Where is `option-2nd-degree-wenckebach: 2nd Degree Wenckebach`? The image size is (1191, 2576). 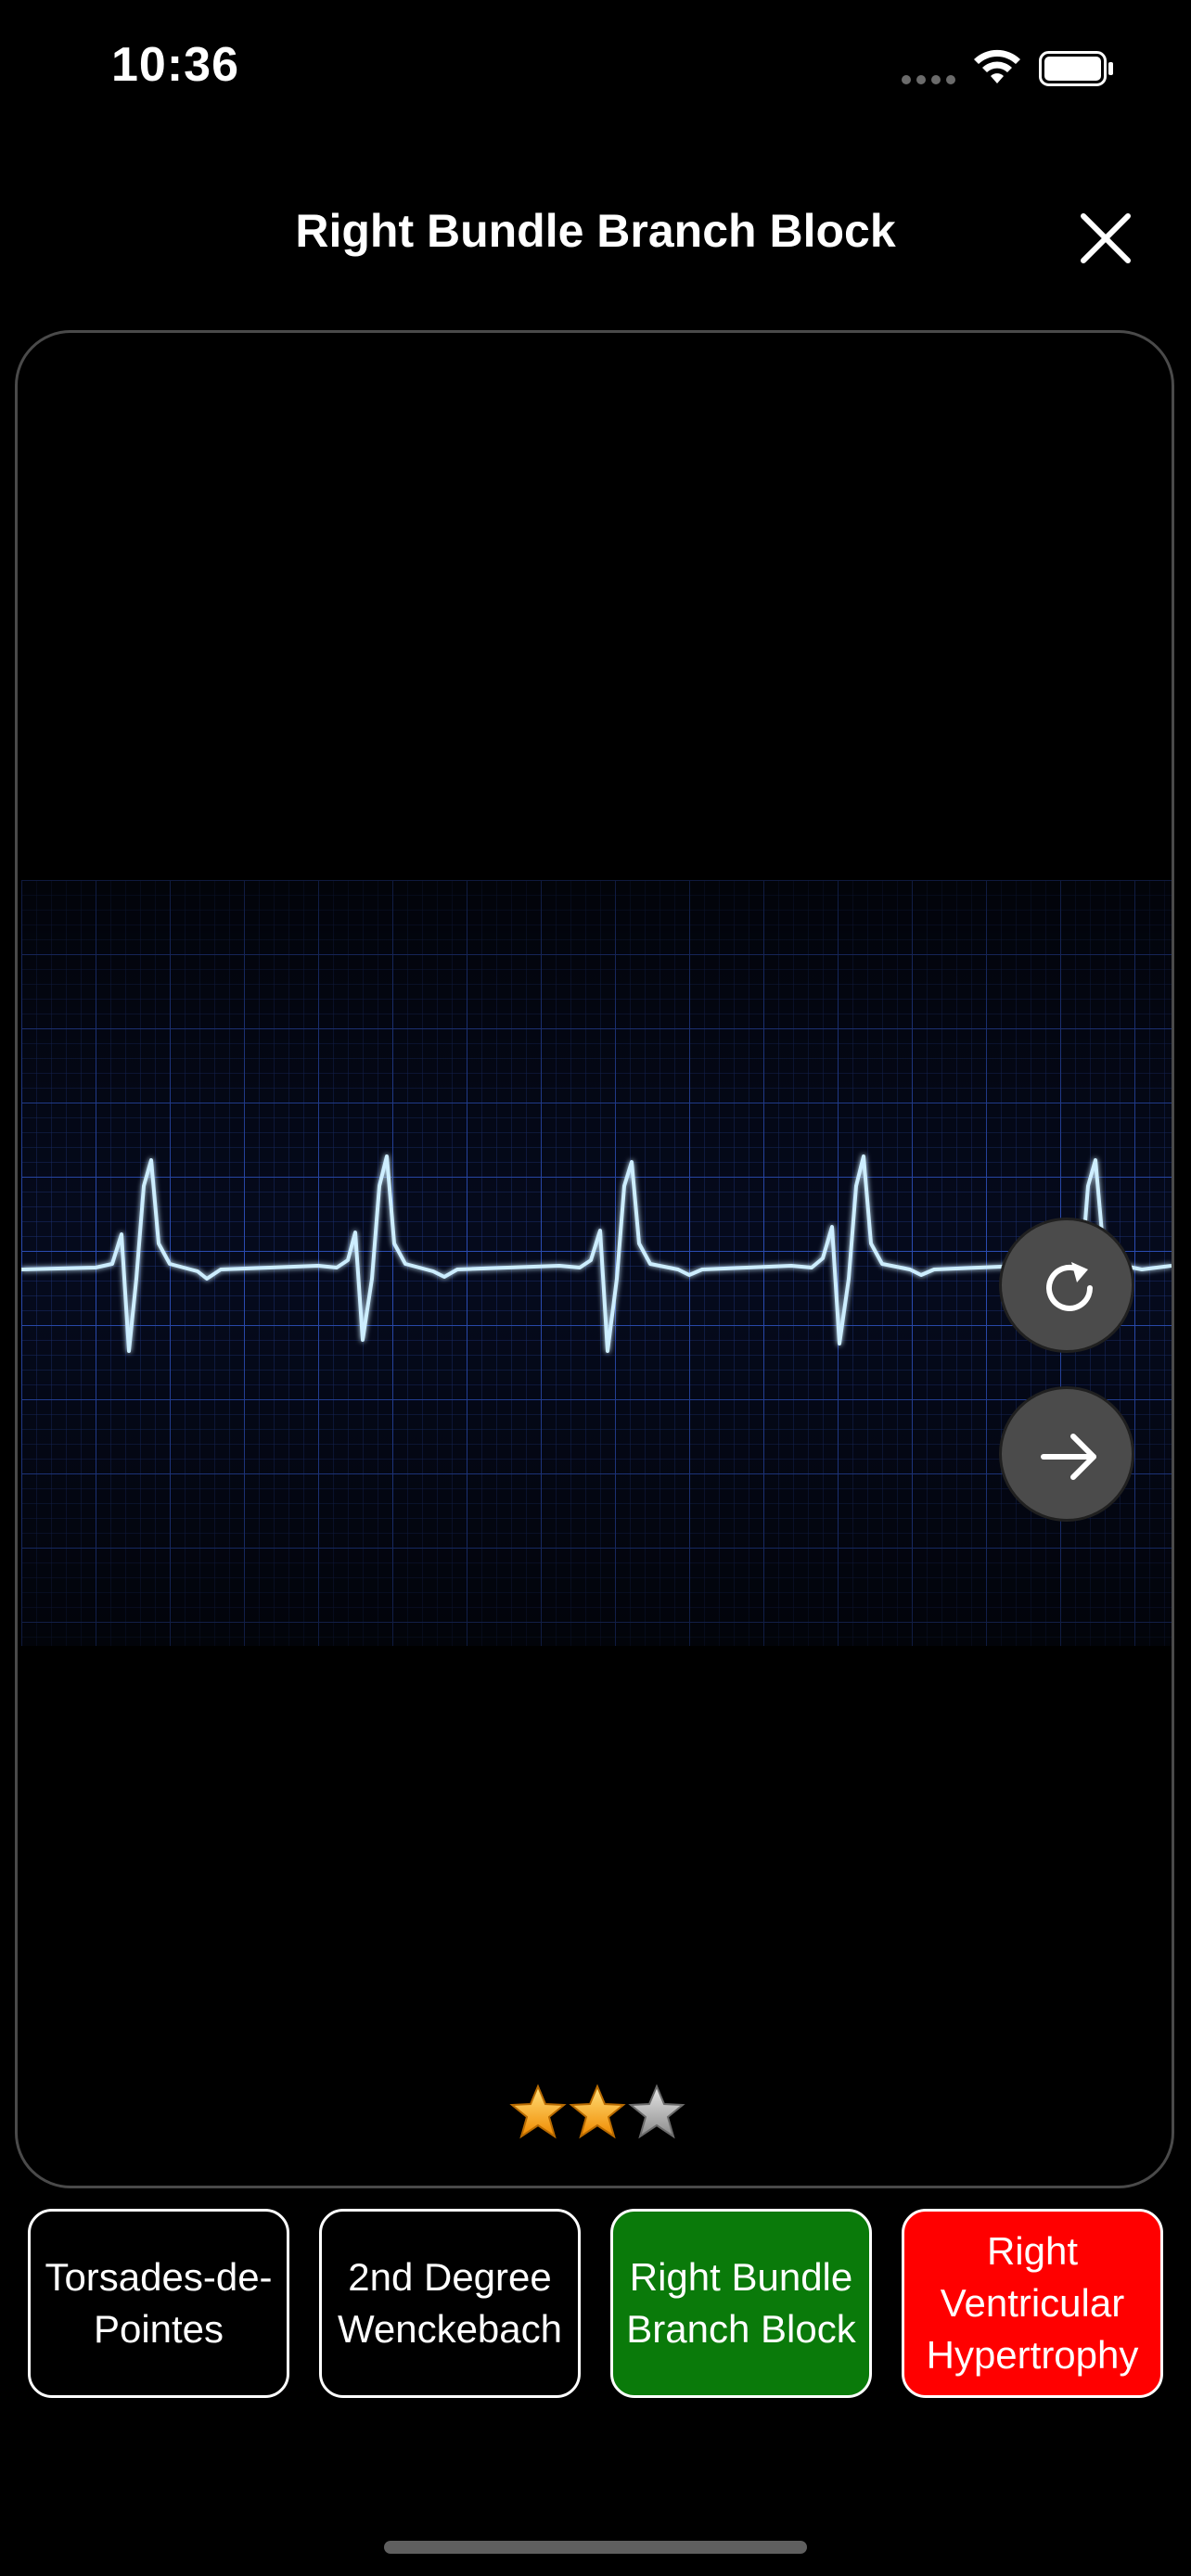
option-2nd-degree-wenckebach: 2nd Degree Wenckebach is located at coordinates (450, 2303).